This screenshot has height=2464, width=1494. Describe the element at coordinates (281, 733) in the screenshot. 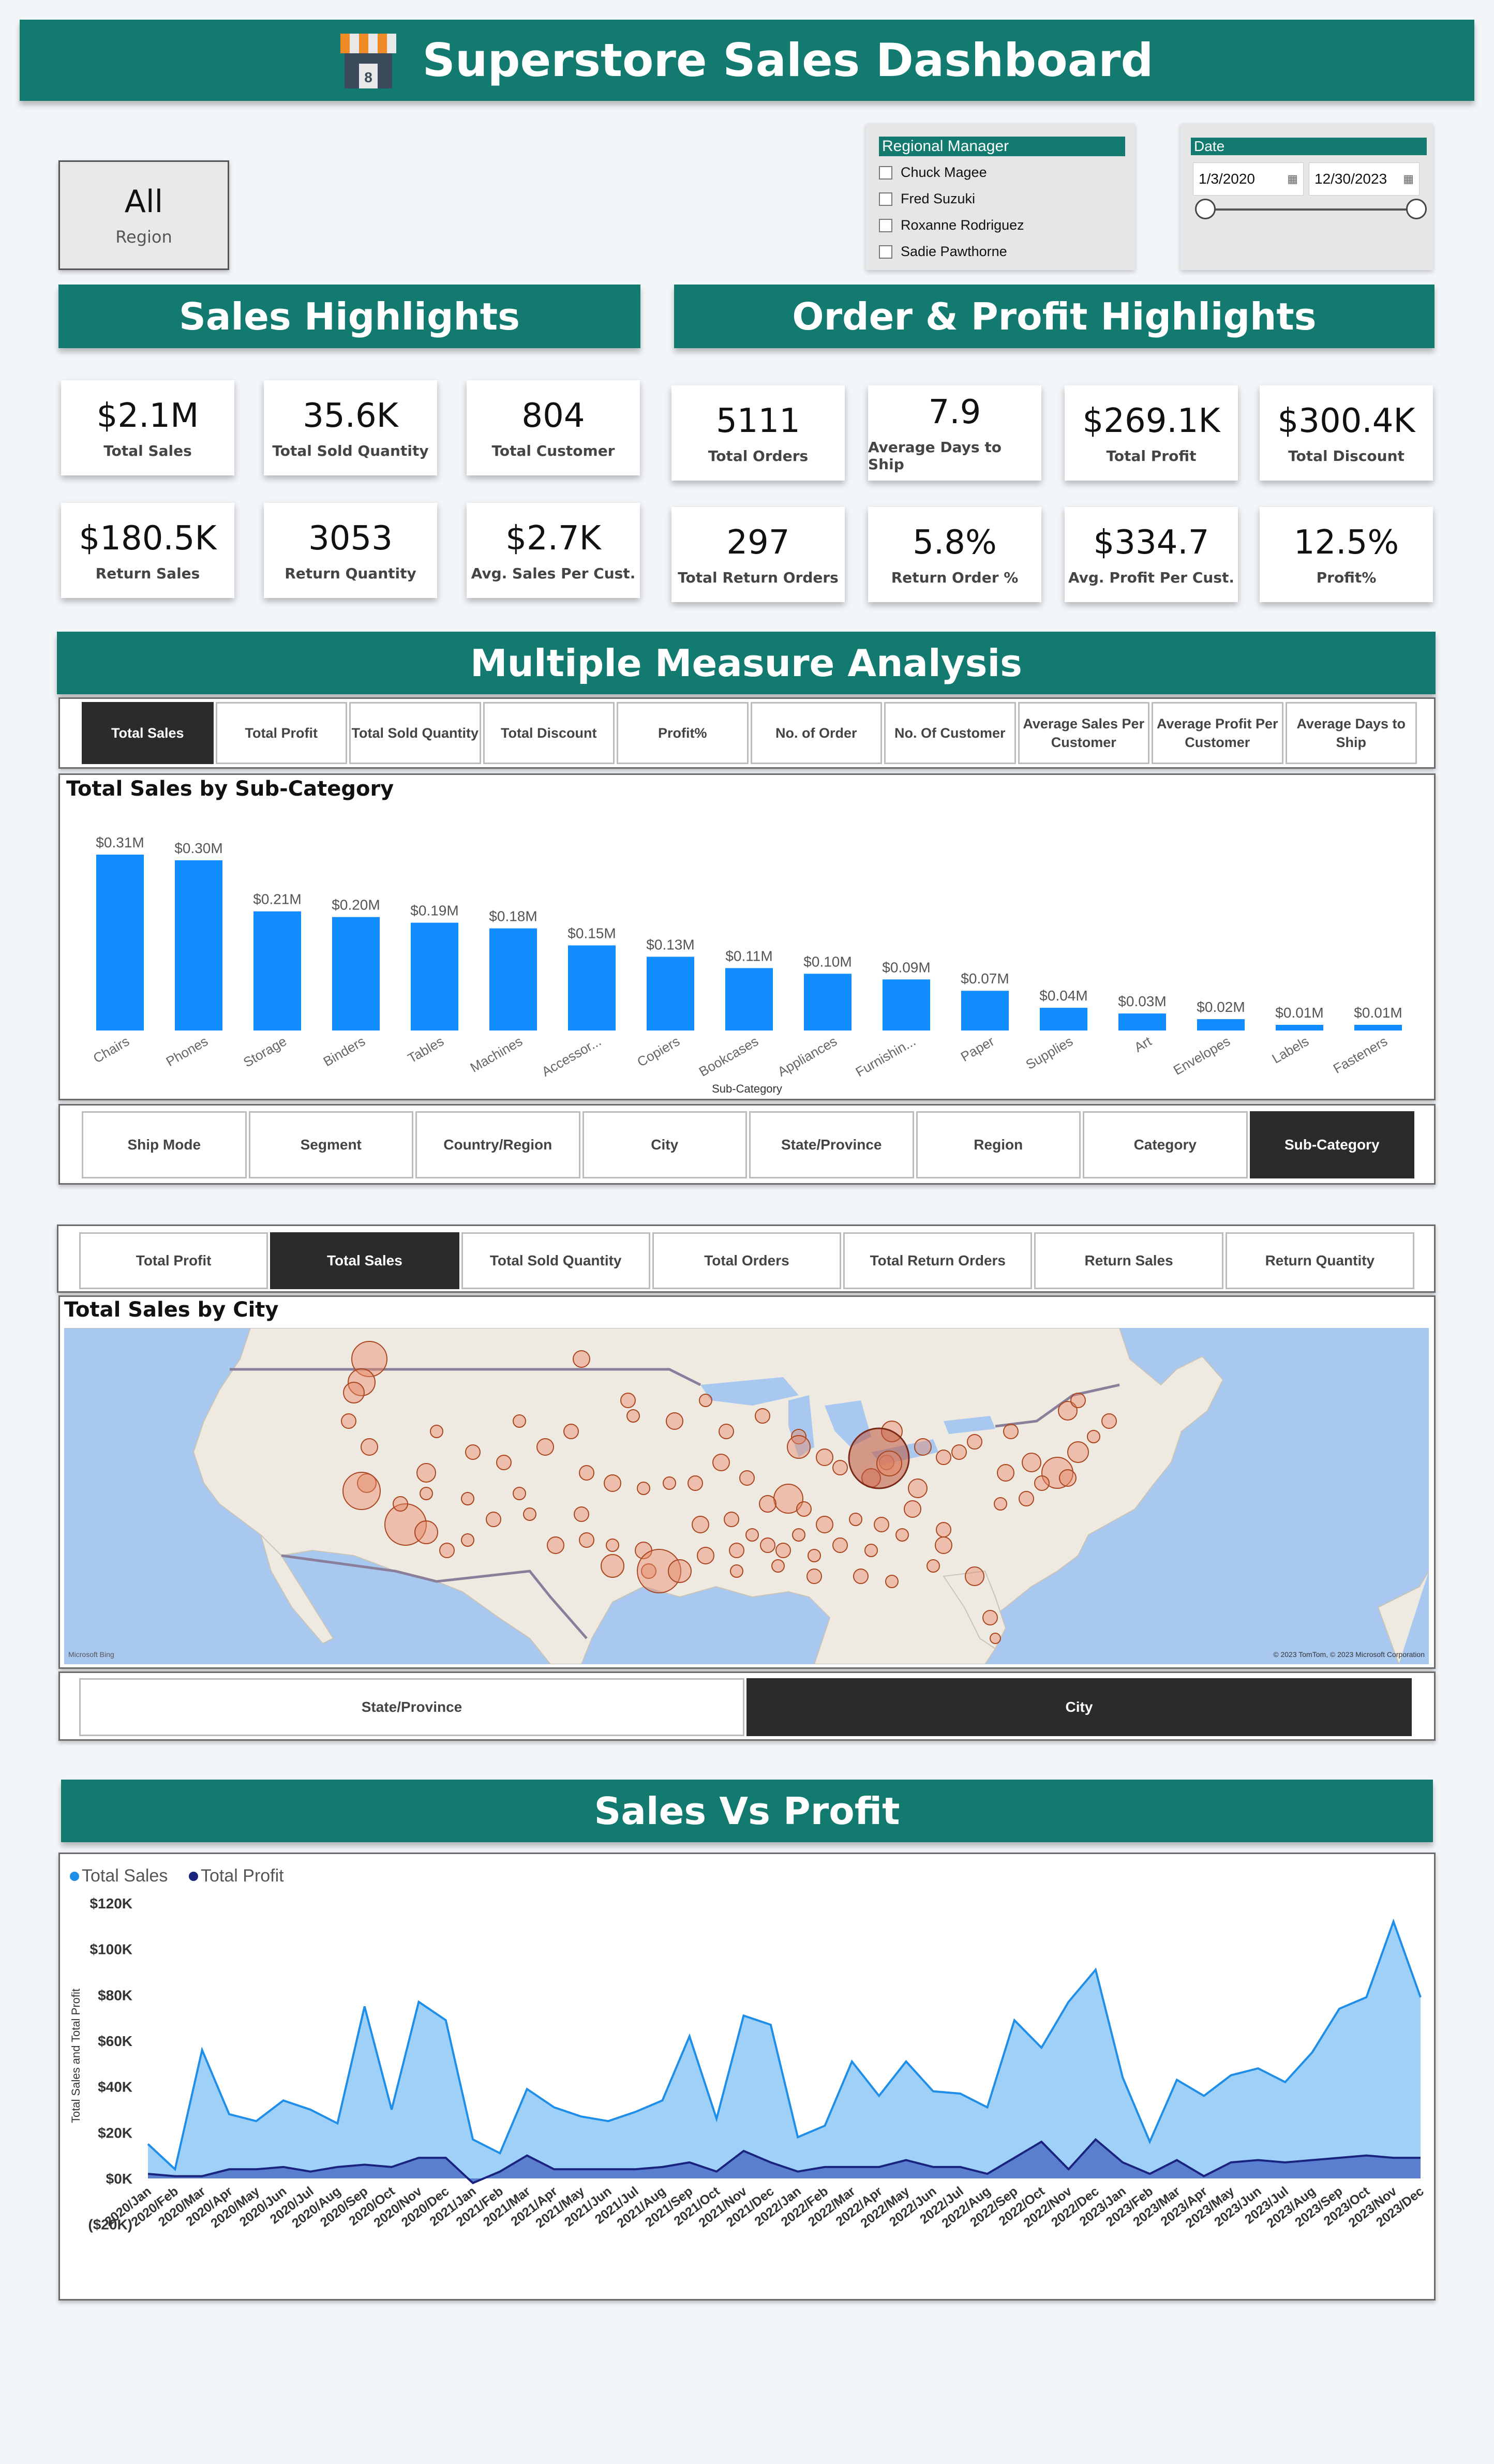

I see `measure-button-total-profit: Total Profit` at that location.